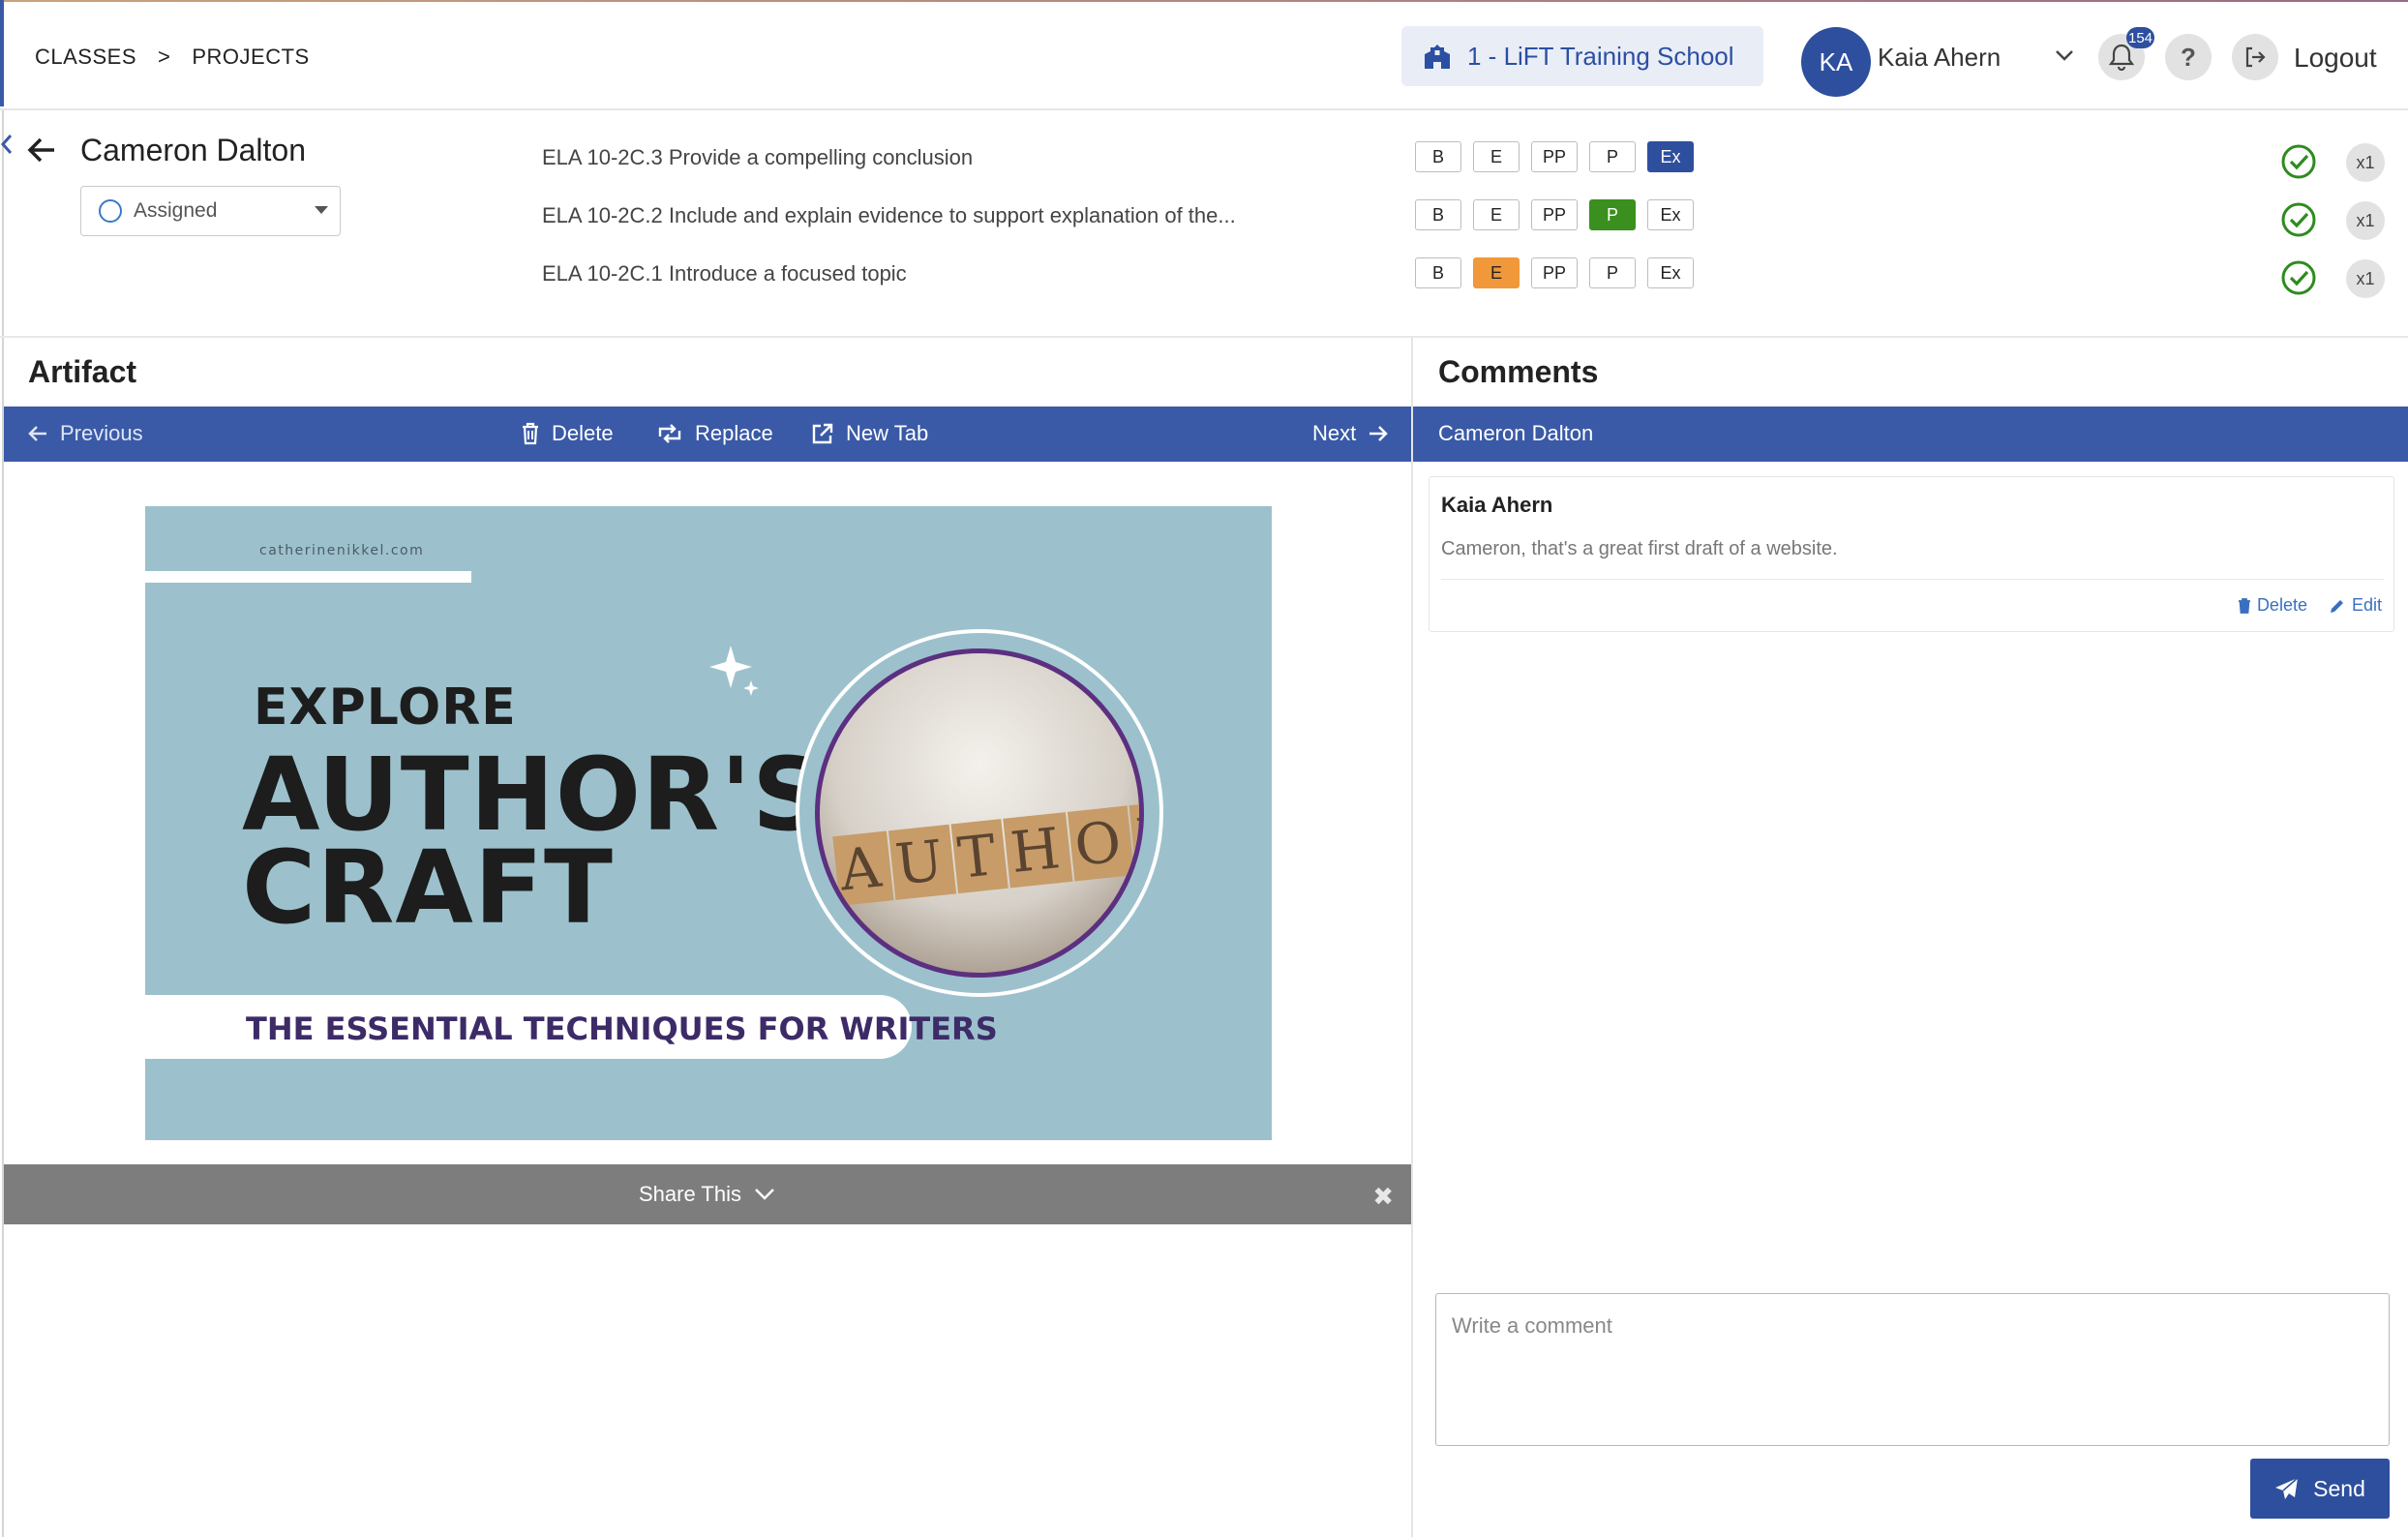 Image resolution: width=2408 pixels, height=1537 pixels. Describe the element at coordinates (2339, 1488) in the screenshot. I see `send-label: Send` at that location.